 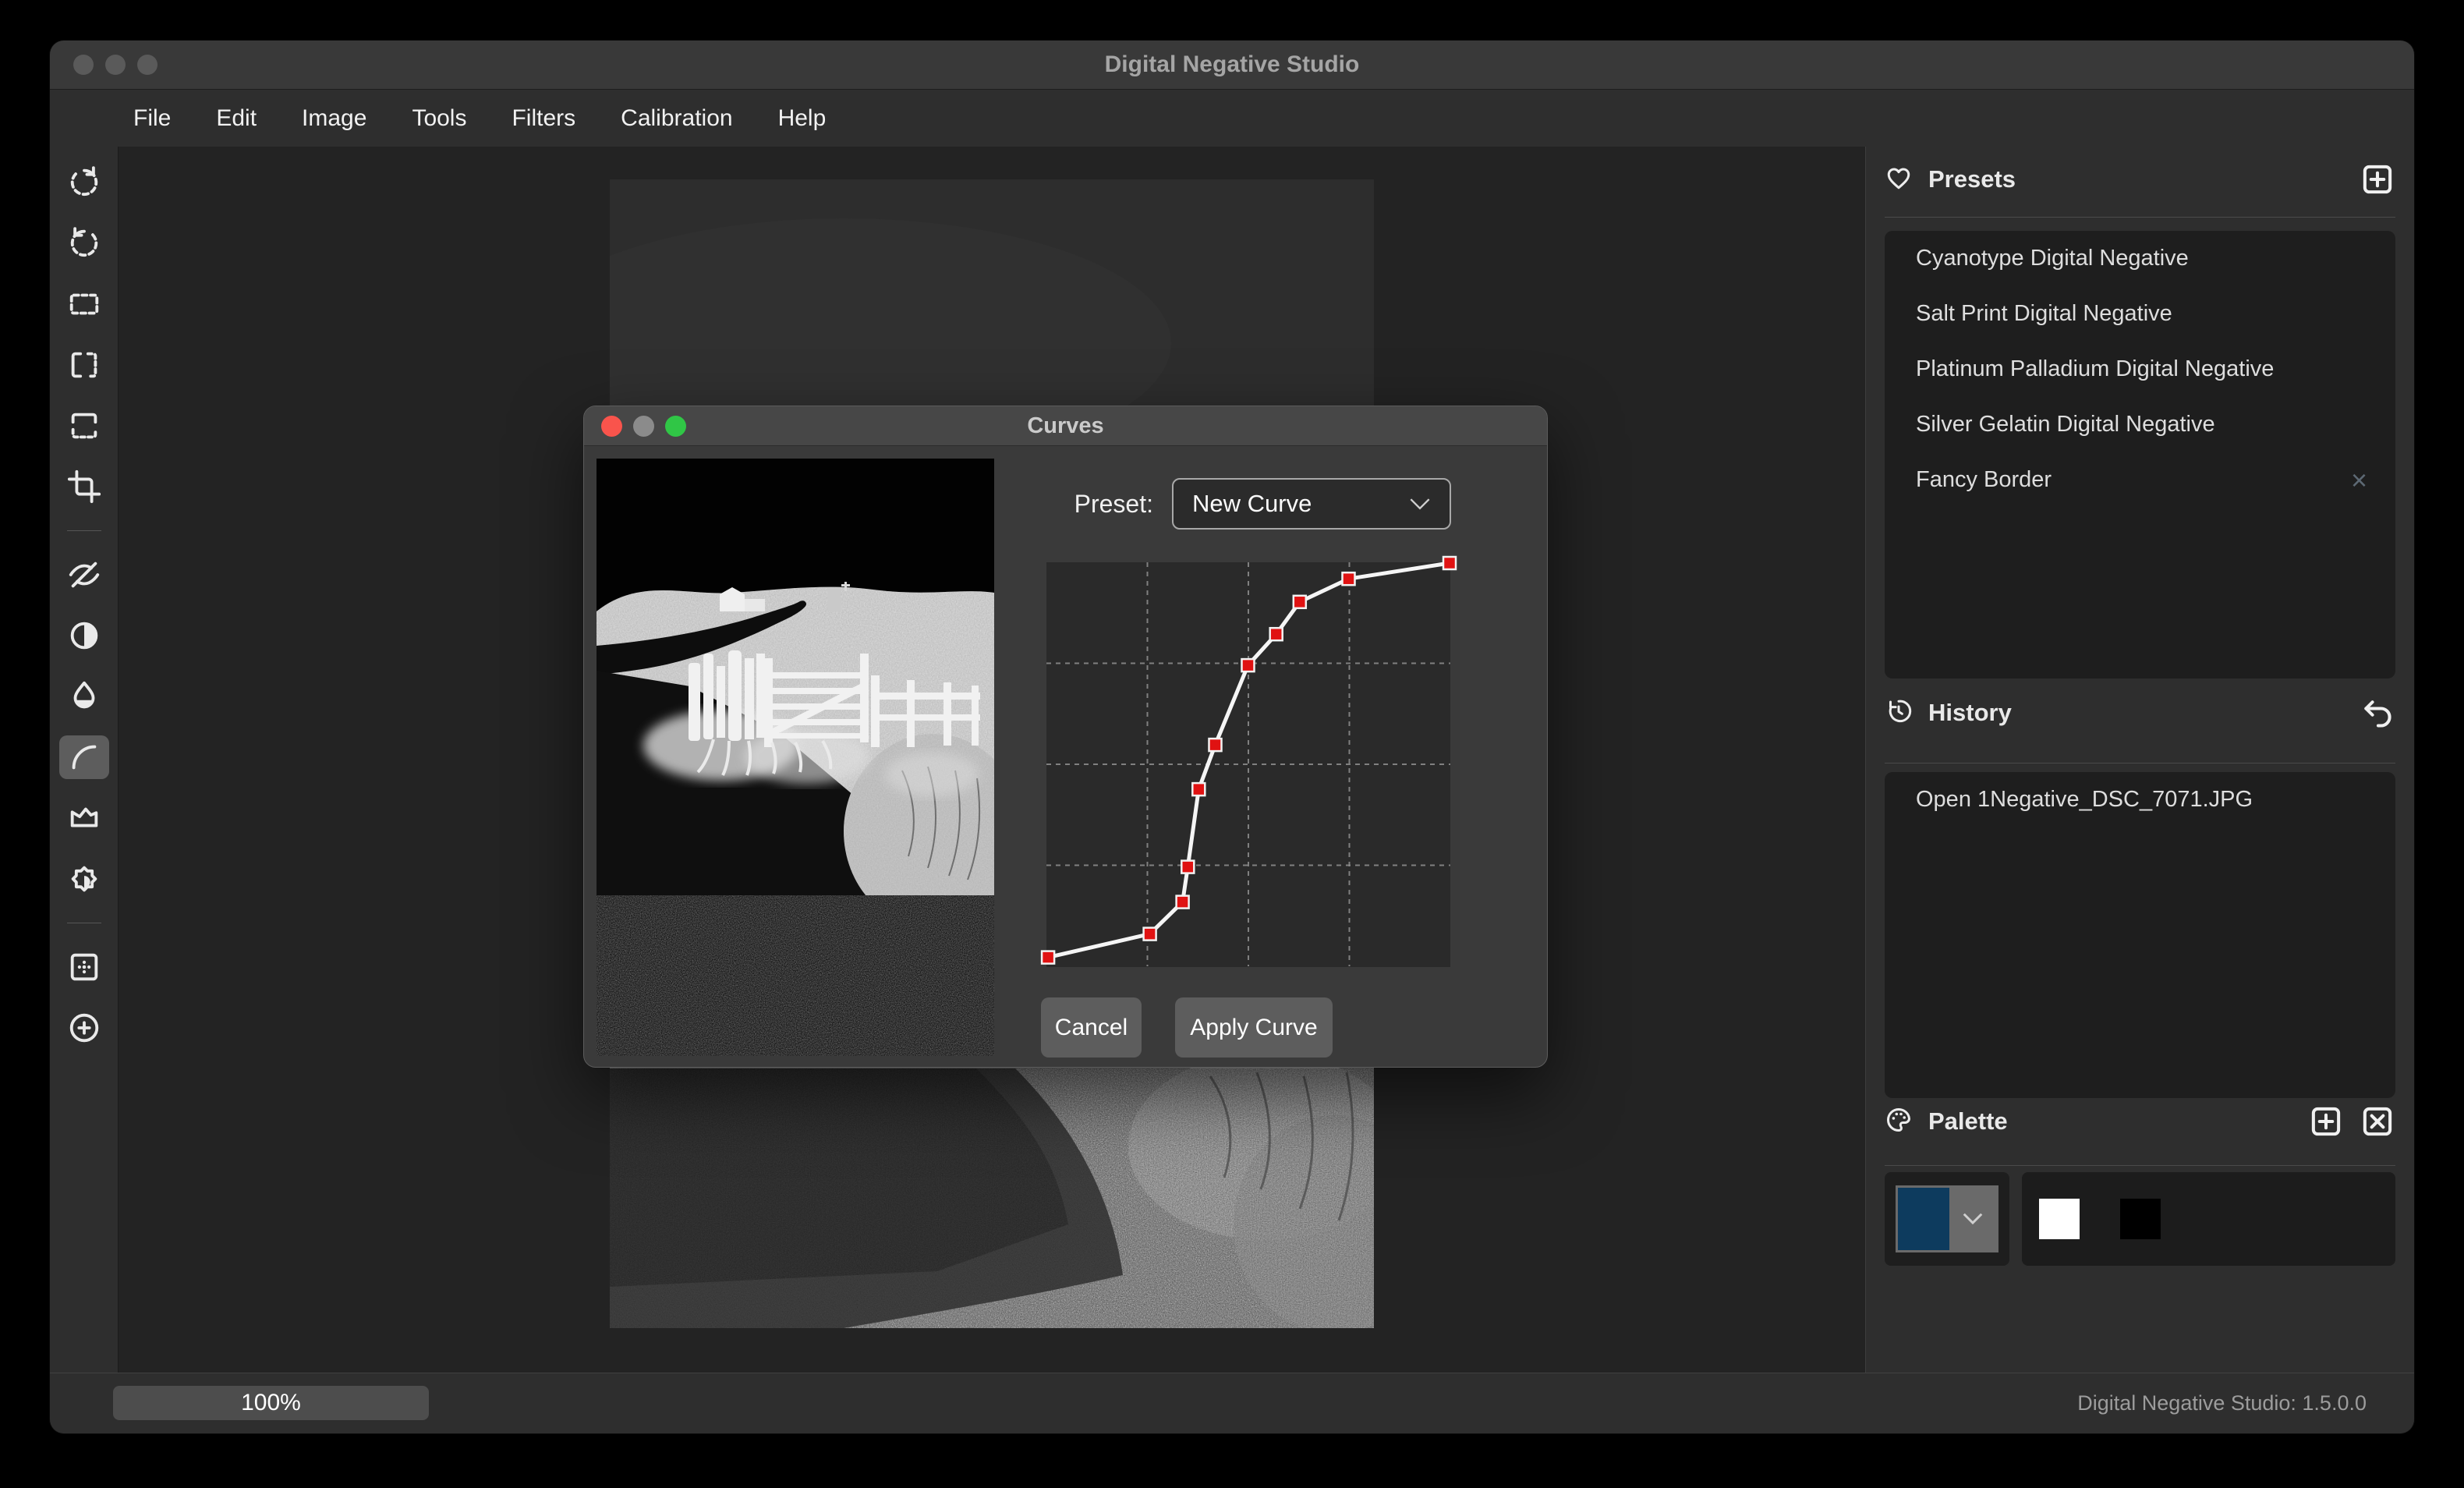 I want to click on dialog-title-bar: Curves, so click(x=1066, y=426).